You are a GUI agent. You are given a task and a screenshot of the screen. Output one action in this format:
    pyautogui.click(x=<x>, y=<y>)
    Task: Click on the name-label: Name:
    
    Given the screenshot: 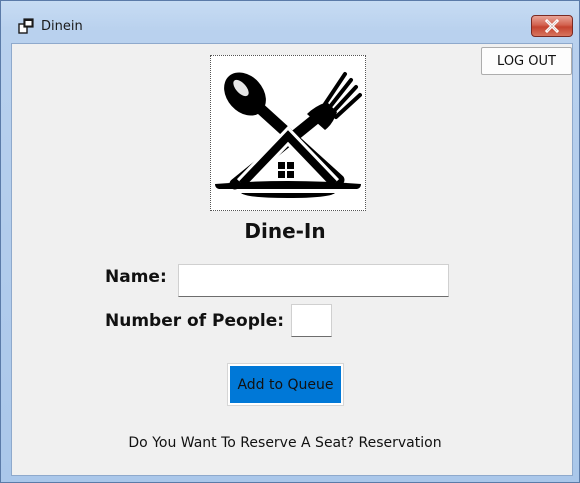 What is the action you would take?
    pyautogui.click(x=136, y=277)
    